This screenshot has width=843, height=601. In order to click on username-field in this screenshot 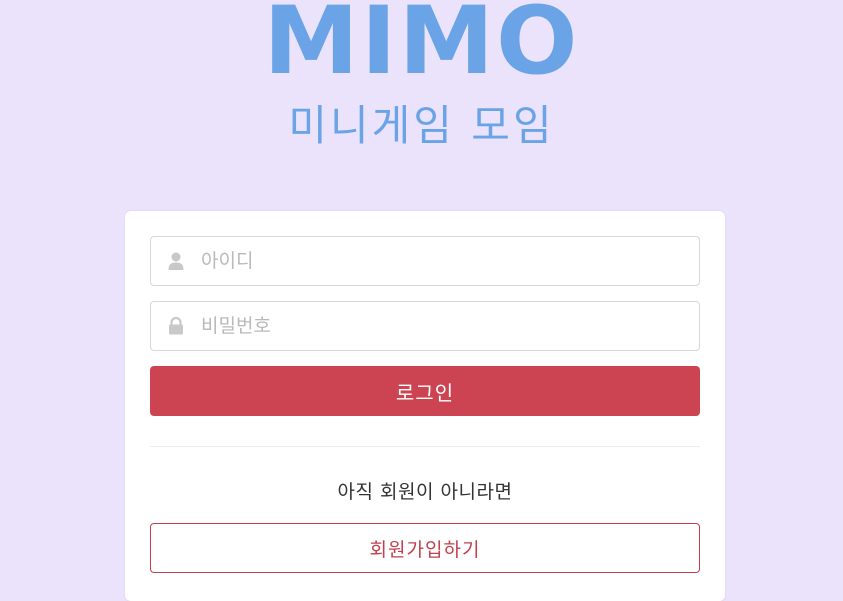, I will do `click(425, 261)`.